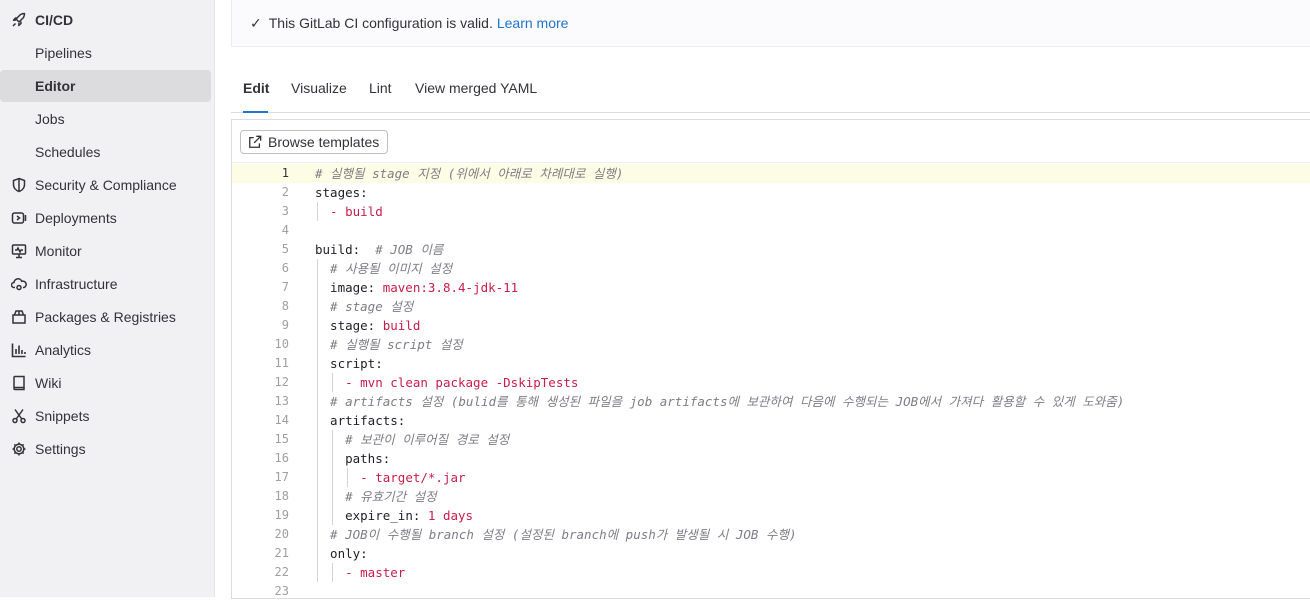 The width and height of the screenshot is (1310, 601). I want to click on sidebar-item-packages: Packages & Registries, so click(105, 317).